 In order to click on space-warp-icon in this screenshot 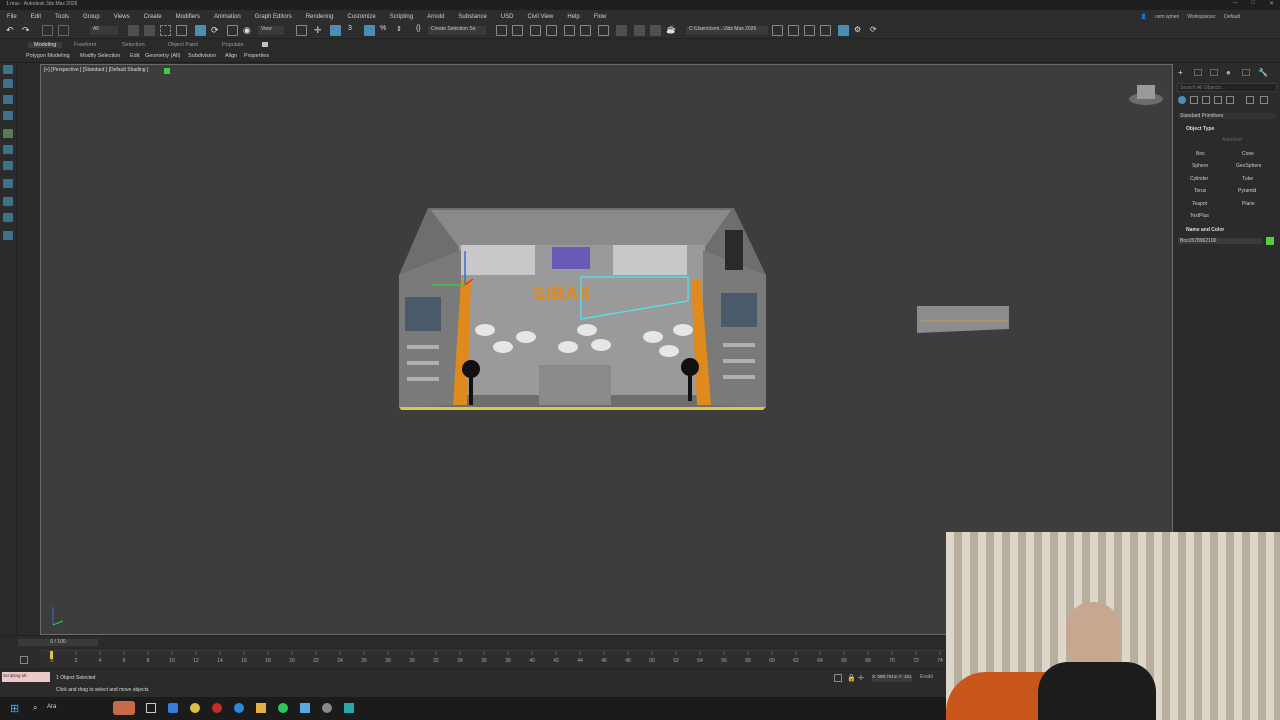, I will do `click(8, 217)`.